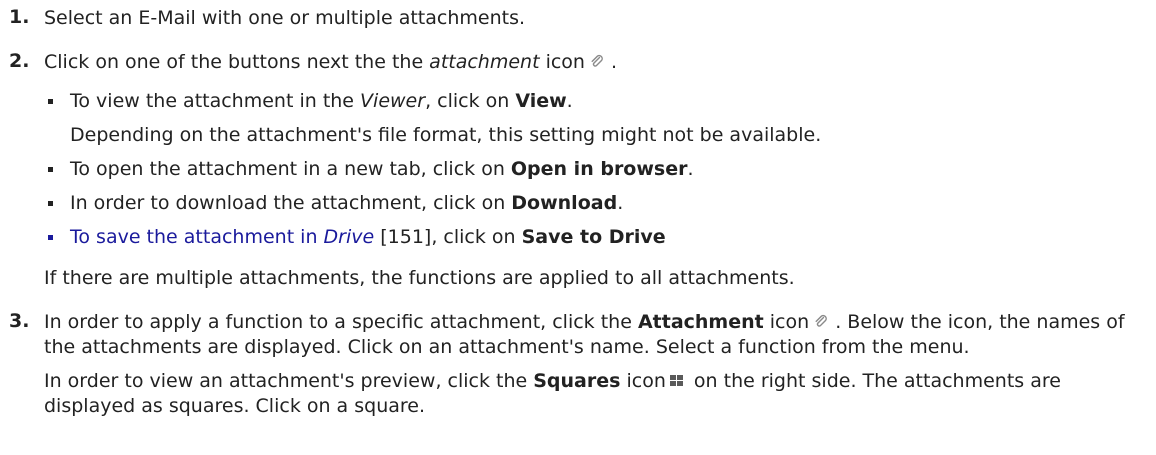 The height and width of the screenshot is (455, 1156). I want to click on squares-icon, so click(676, 377).